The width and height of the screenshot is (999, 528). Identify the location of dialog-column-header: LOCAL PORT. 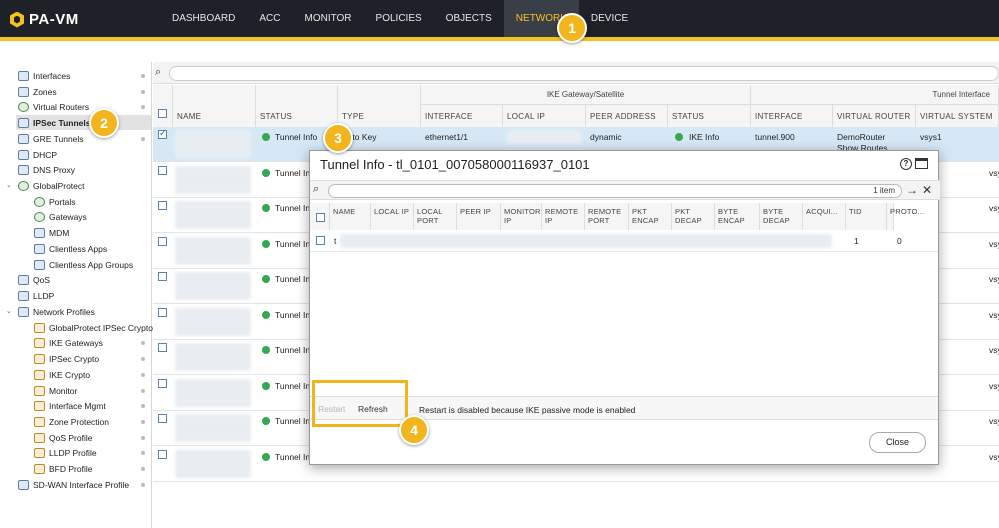
(435, 216).